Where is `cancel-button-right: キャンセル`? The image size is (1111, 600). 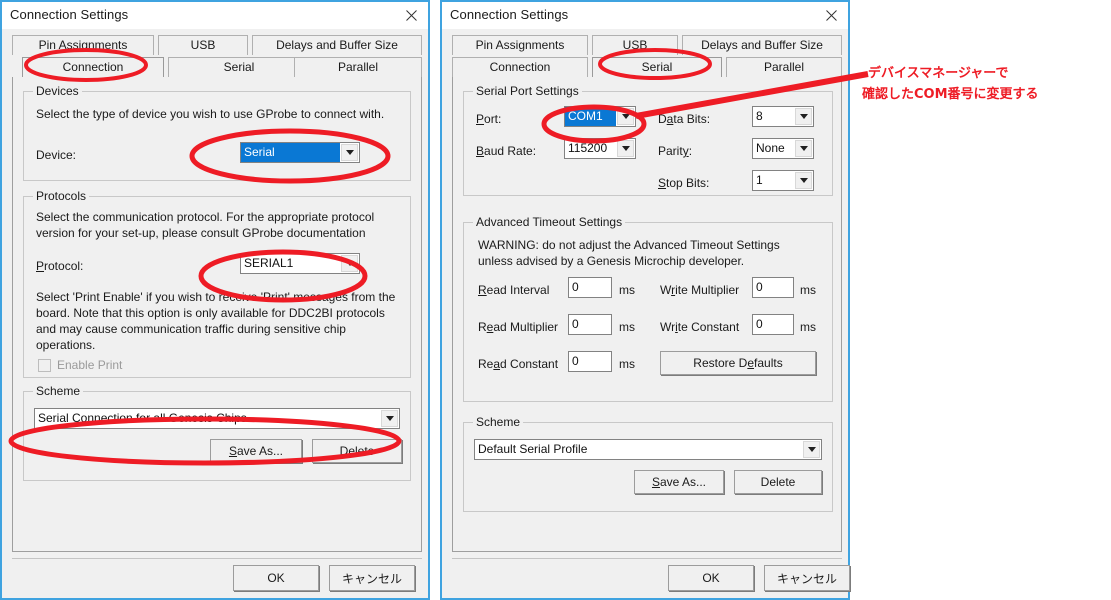 cancel-button-right: キャンセル is located at coordinates (807, 578).